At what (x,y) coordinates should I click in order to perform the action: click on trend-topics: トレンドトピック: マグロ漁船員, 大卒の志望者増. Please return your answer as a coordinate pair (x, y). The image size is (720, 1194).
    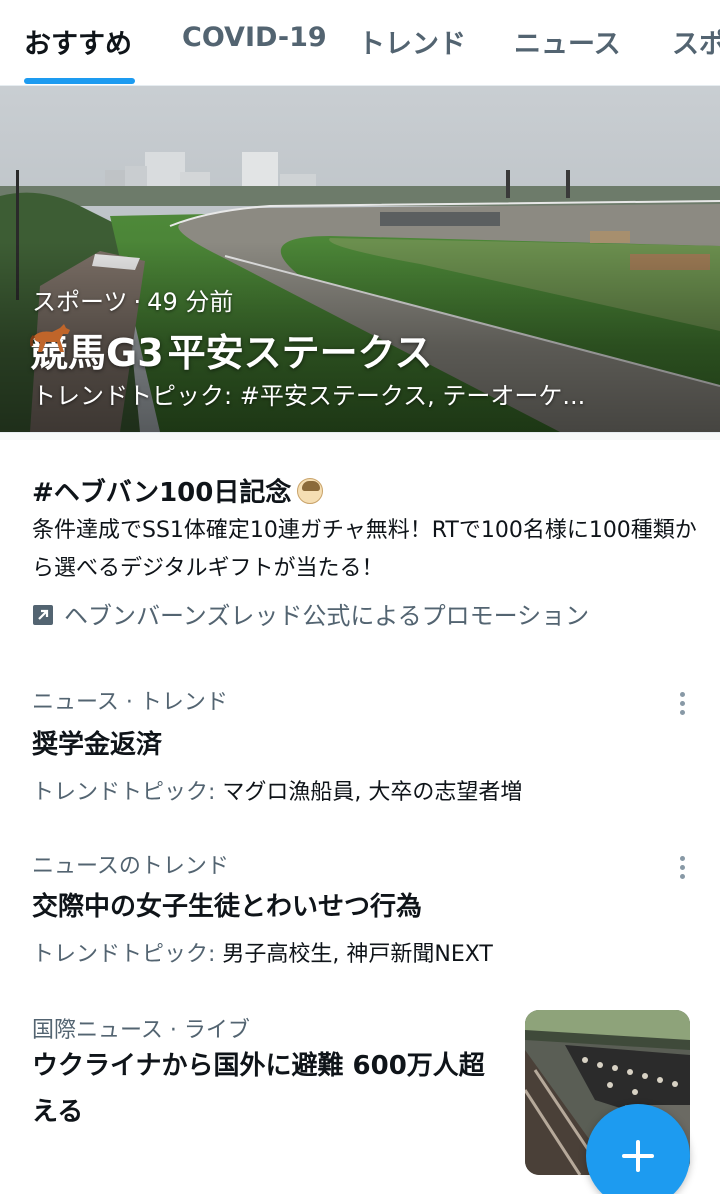
    Looking at the image, I should click on (277, 790).